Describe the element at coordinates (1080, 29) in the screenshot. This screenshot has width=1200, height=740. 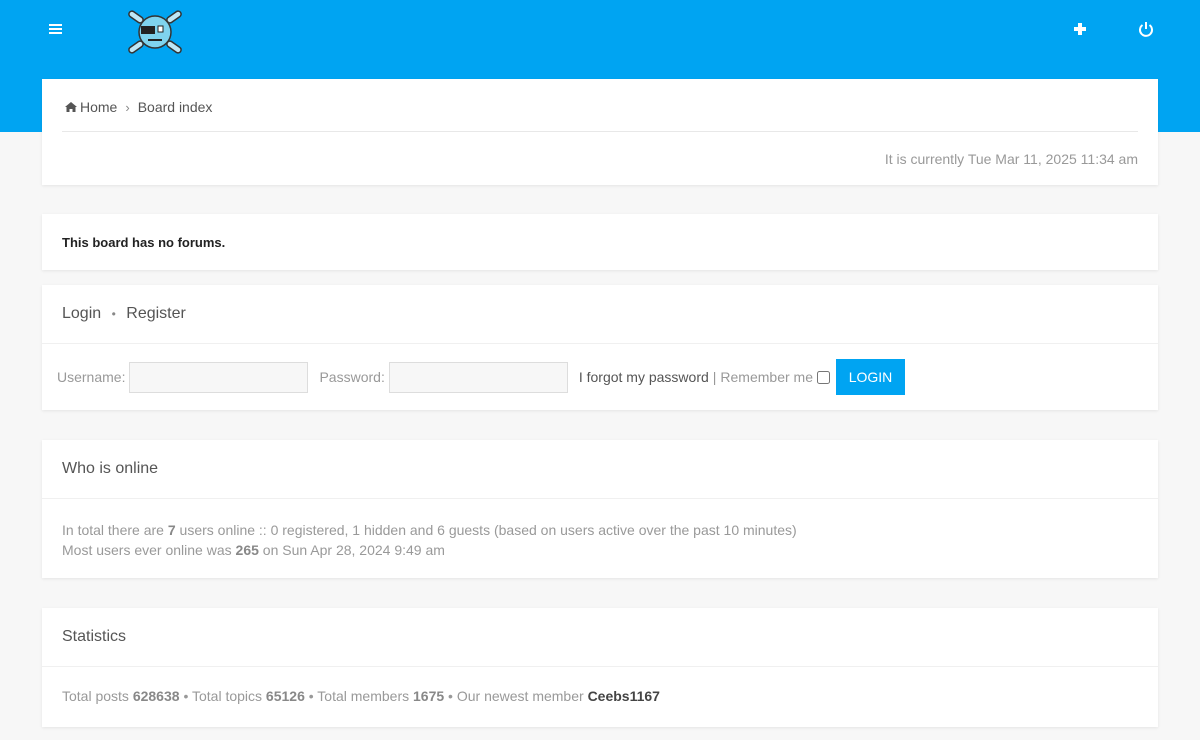
I see `plus-icon` at that location.